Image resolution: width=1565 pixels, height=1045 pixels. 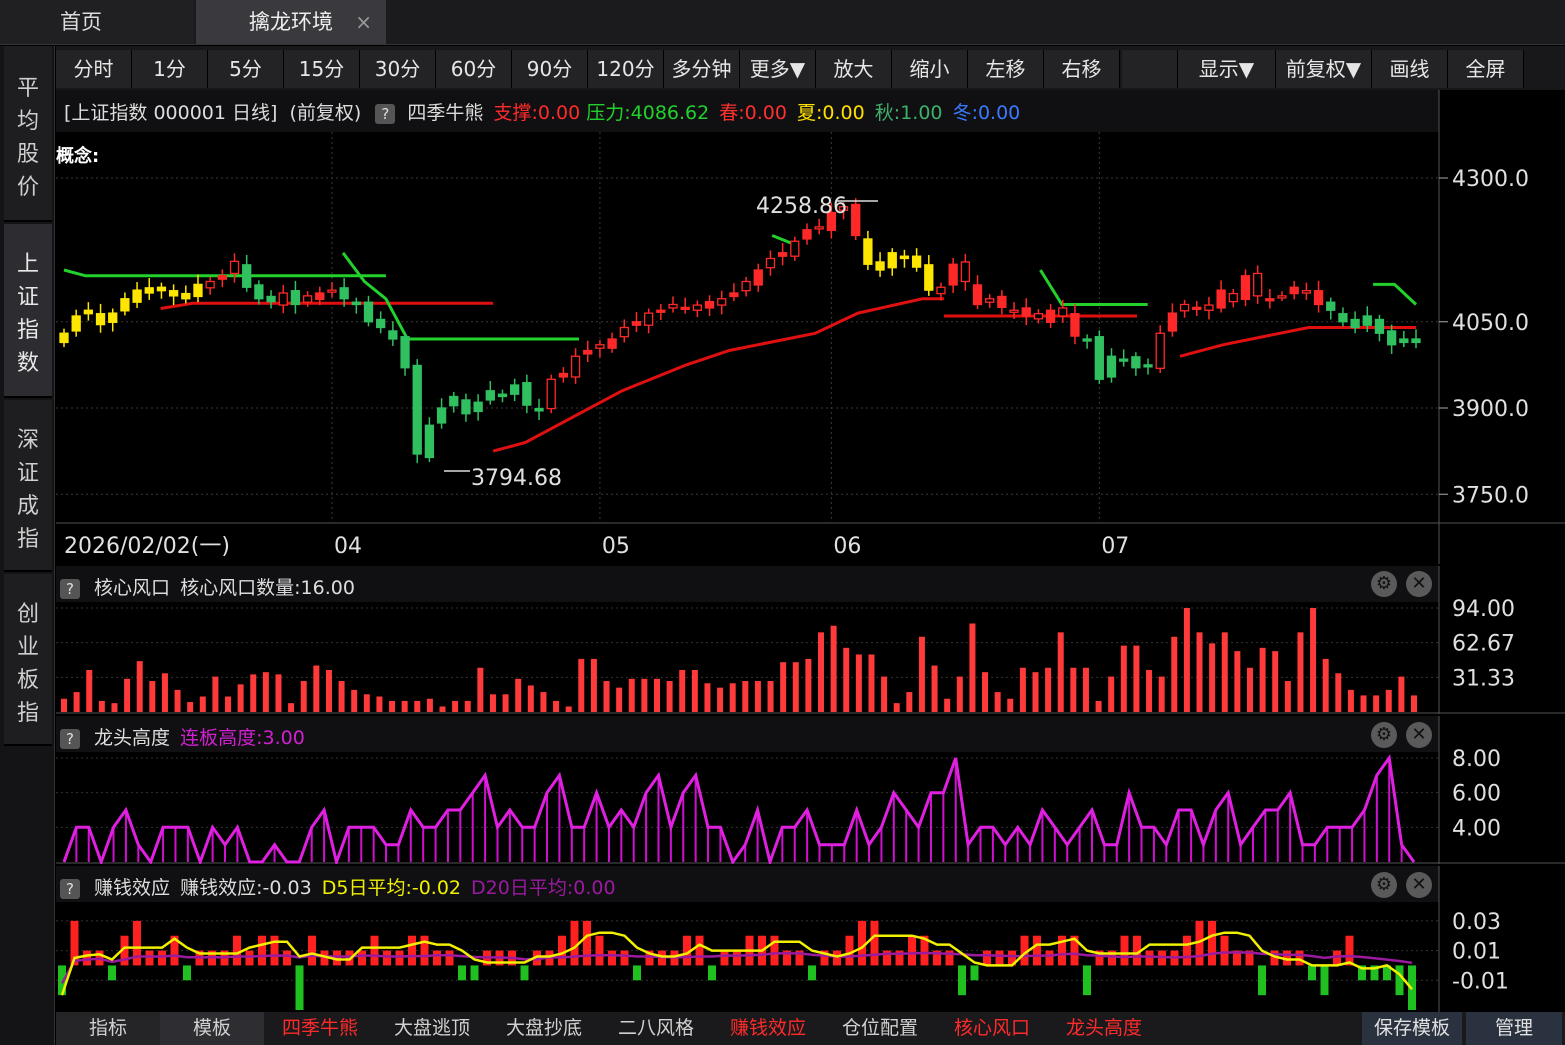 What do you see at coordinates (94, 69) in the screenshot?
I see `btn-intraday: 分时` at bounding box center [94, 69].